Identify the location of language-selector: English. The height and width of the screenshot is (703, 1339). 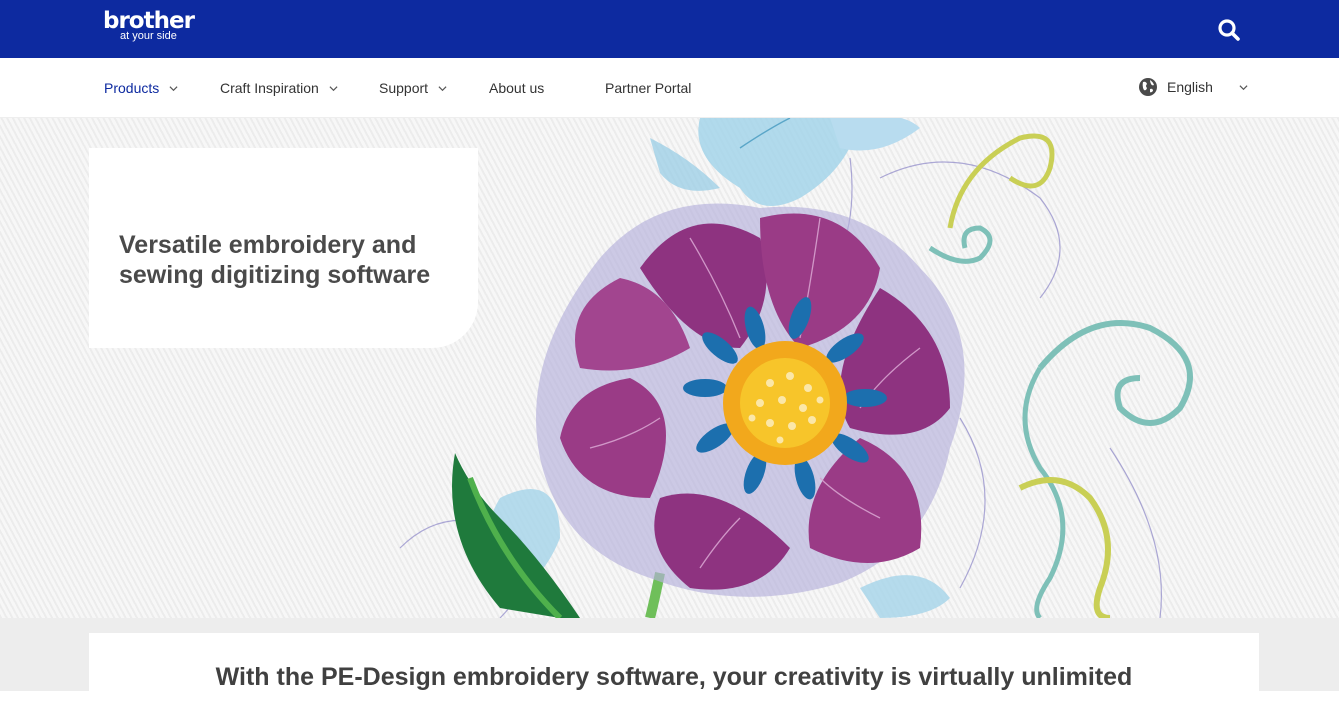
(1193, 87).